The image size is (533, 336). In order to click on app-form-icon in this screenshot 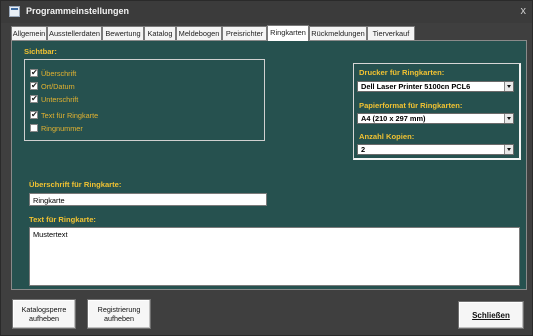, I will do `click(14, 11)`.